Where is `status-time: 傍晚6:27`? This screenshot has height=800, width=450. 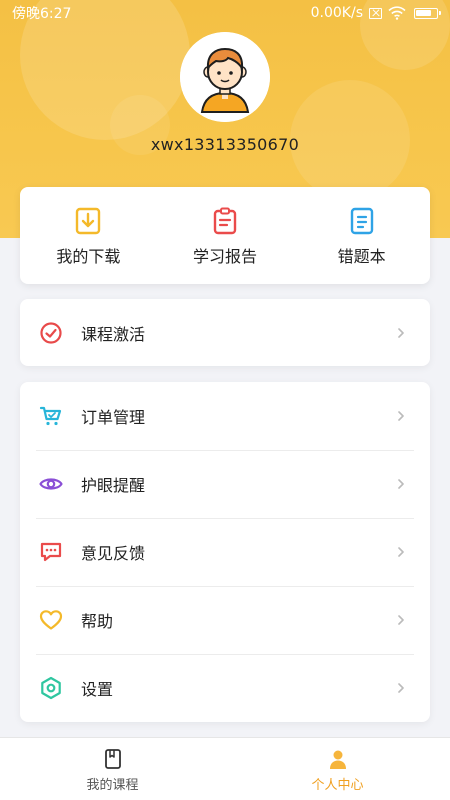 status-time: 傍晚6:27 is located at coordinates (42, 14).